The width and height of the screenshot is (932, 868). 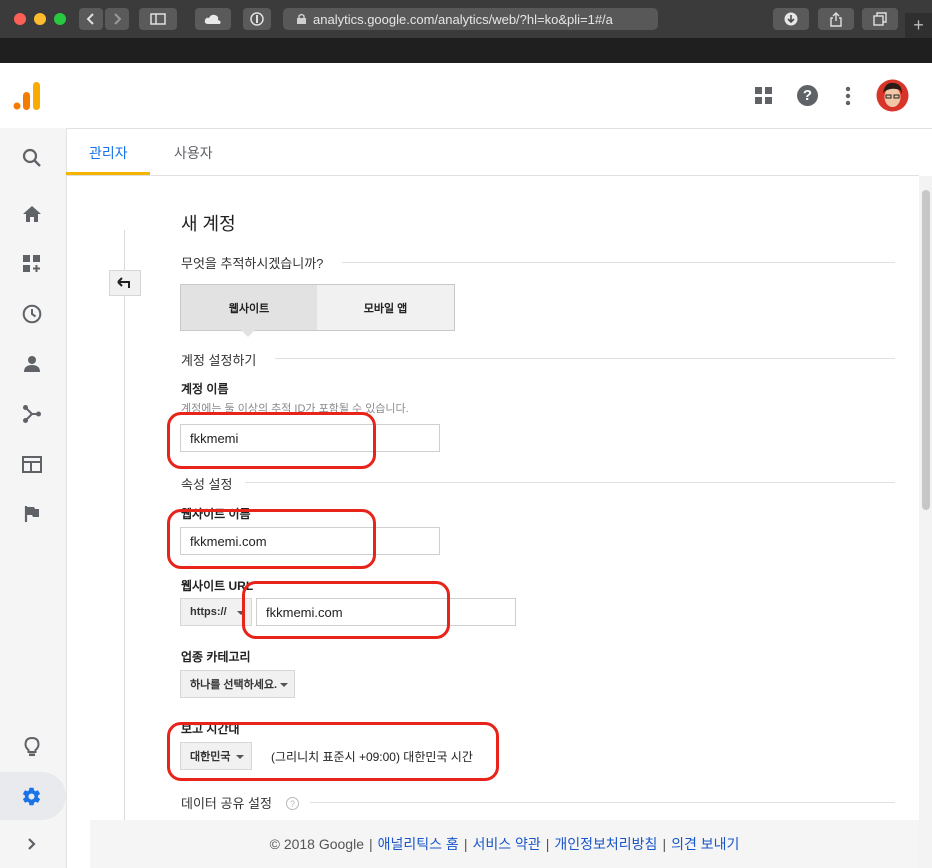 What do you see at coordinates (848, 96) in the screenshot?
I see `more-vert-icon` at bounding box center [848, 96].